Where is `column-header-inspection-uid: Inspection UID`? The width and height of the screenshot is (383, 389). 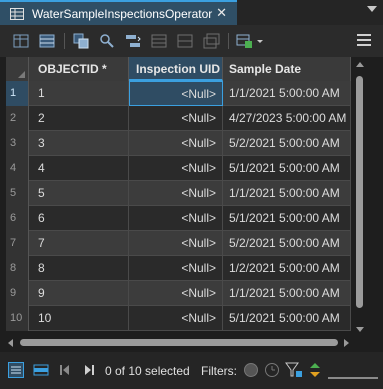 column-header-inspection-uid: Inspection UID is located at coordinates (176, 69).